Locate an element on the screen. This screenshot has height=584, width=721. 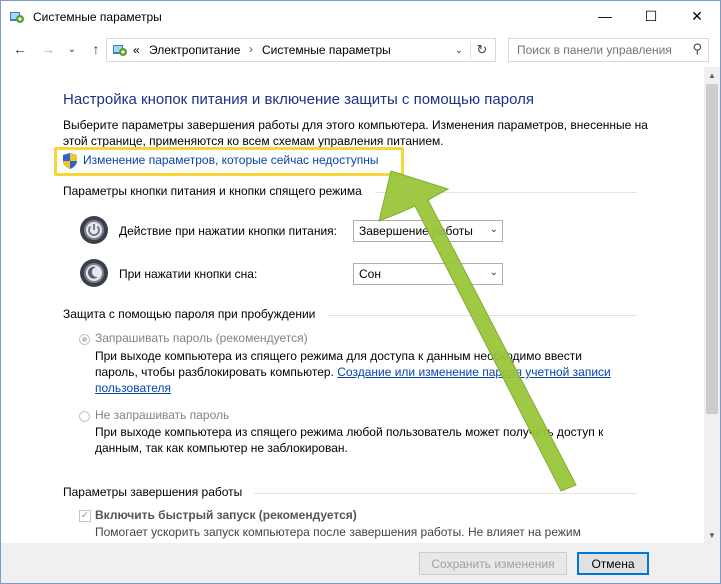
sleep-button-action-select: Сон ⌄ is located at coordinates (428, 274).